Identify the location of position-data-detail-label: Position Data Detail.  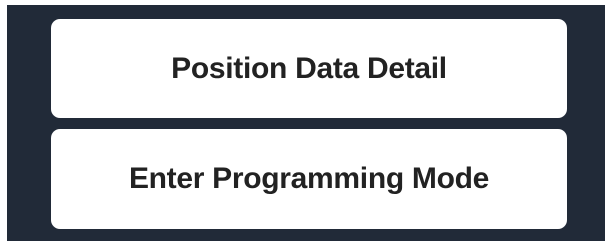
(309, 68).